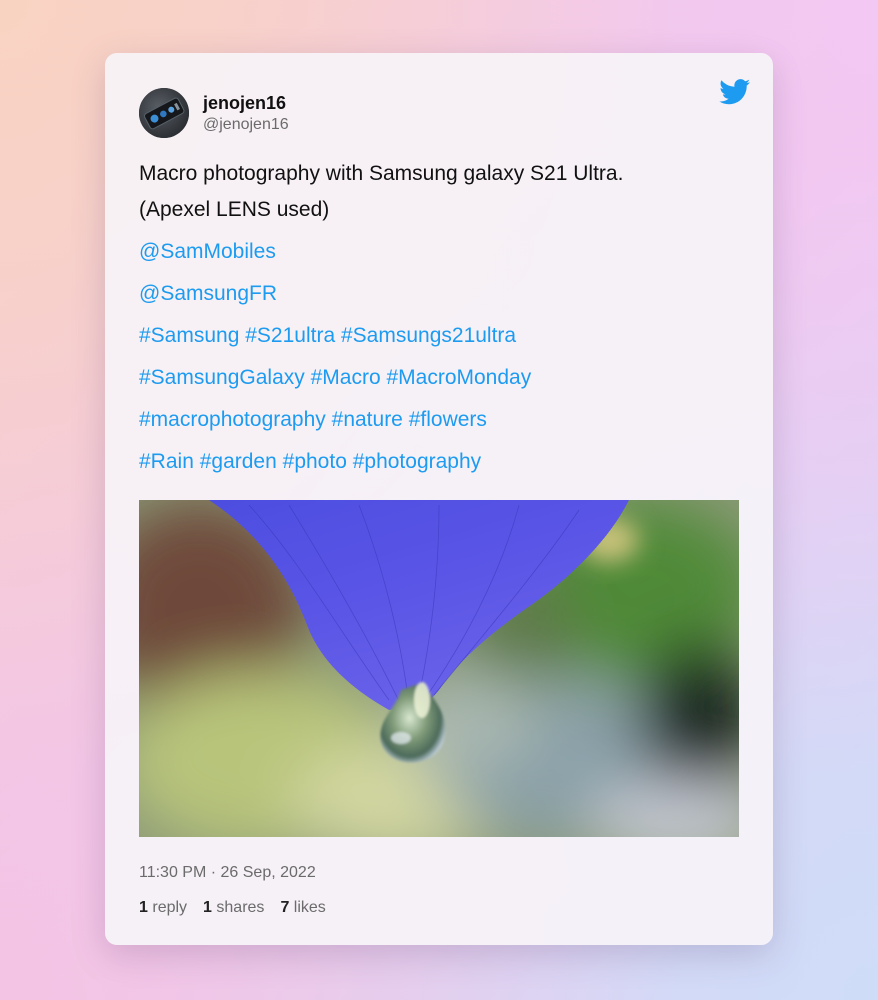 Image resolution: width=878 pixels, height=1000 pixels. I want to click on shares-stat: 1 shares, so click(233, 908).